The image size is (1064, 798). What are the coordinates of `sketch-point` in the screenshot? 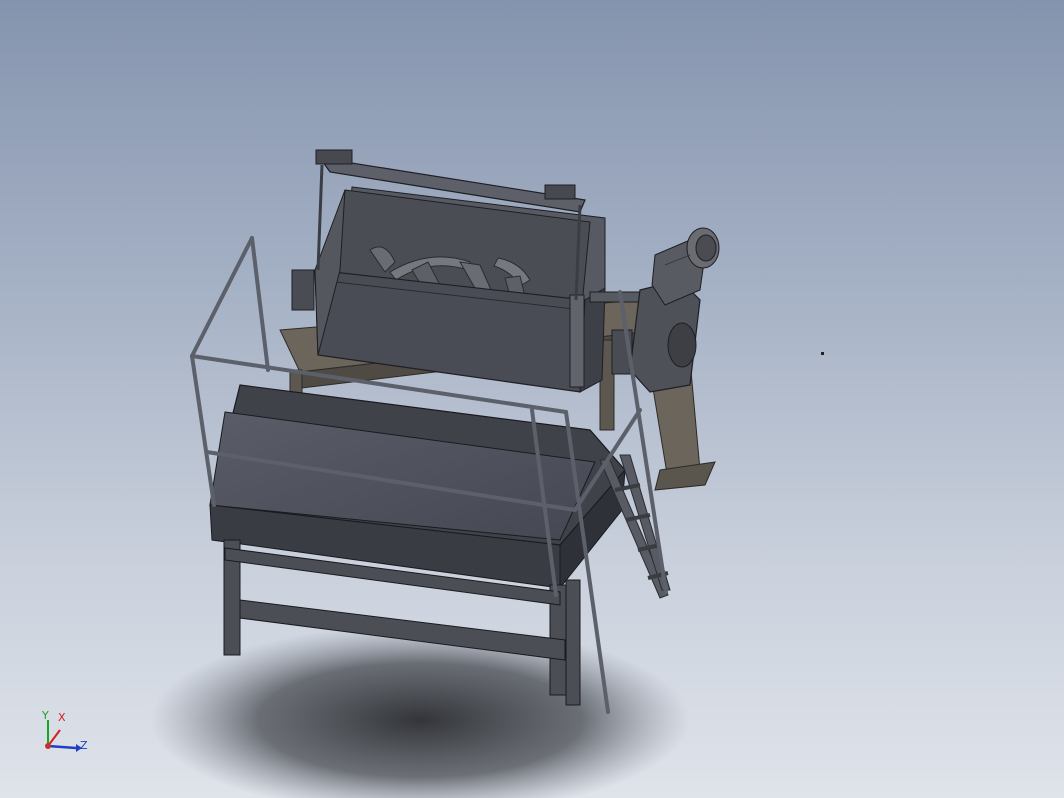 It's located at (822, 353).